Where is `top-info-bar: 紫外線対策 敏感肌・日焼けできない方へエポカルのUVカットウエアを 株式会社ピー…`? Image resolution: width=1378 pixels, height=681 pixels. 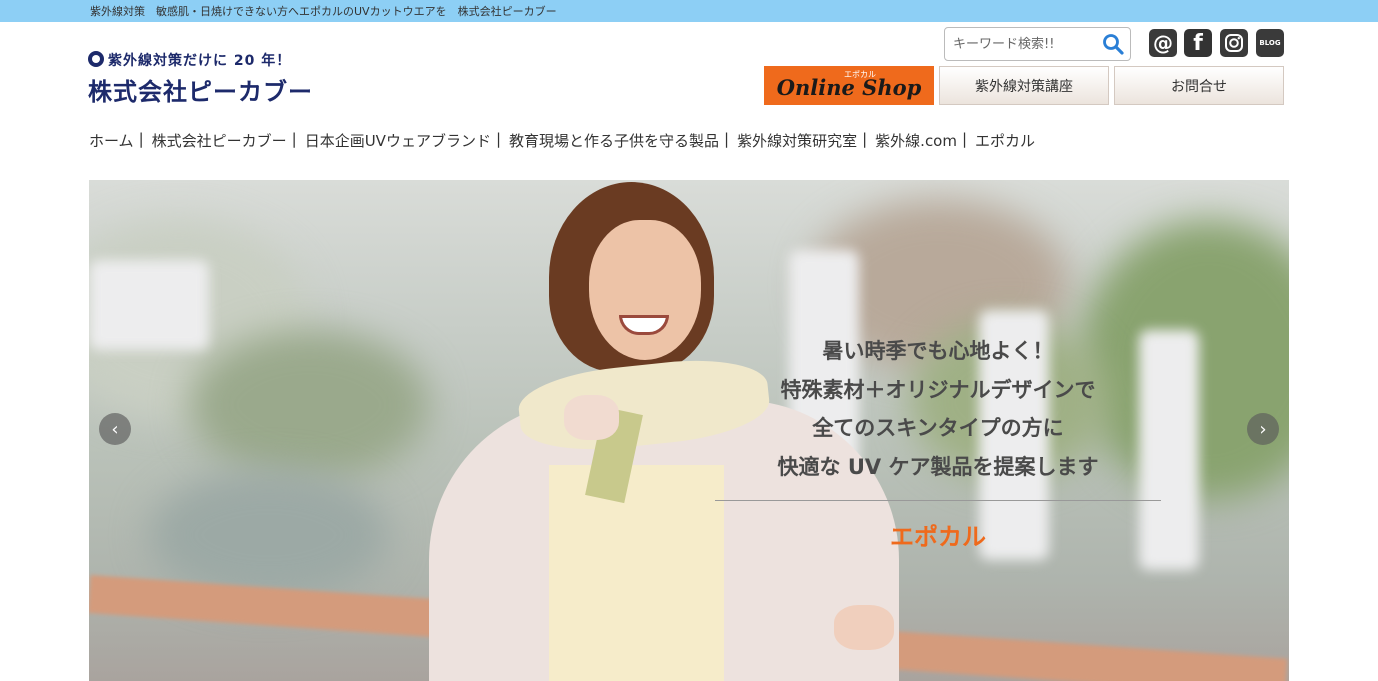 top-info-bar: 紫外線対策 敏感肌・日焼けできない方へエポカルのUVカットウエアを 株式会社ピー… is located at coordinates (689, 11).